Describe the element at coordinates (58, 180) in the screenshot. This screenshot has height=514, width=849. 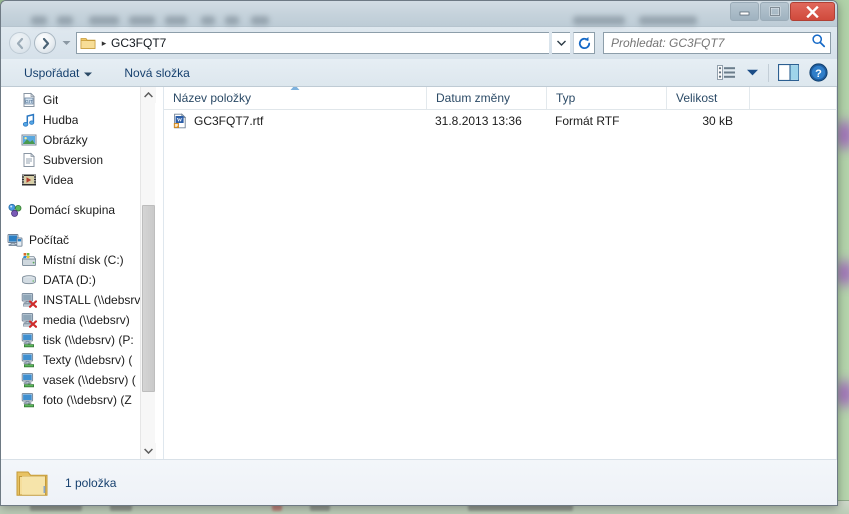
I see `sidebar-item-label: Videa` at that location.